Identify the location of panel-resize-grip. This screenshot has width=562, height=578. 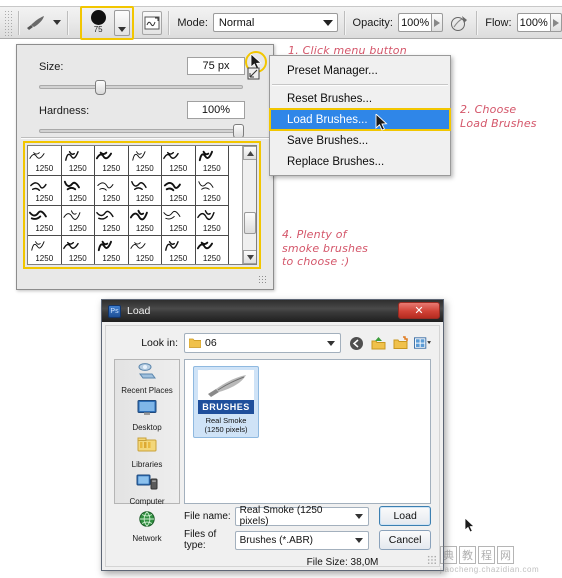
(262, 279).